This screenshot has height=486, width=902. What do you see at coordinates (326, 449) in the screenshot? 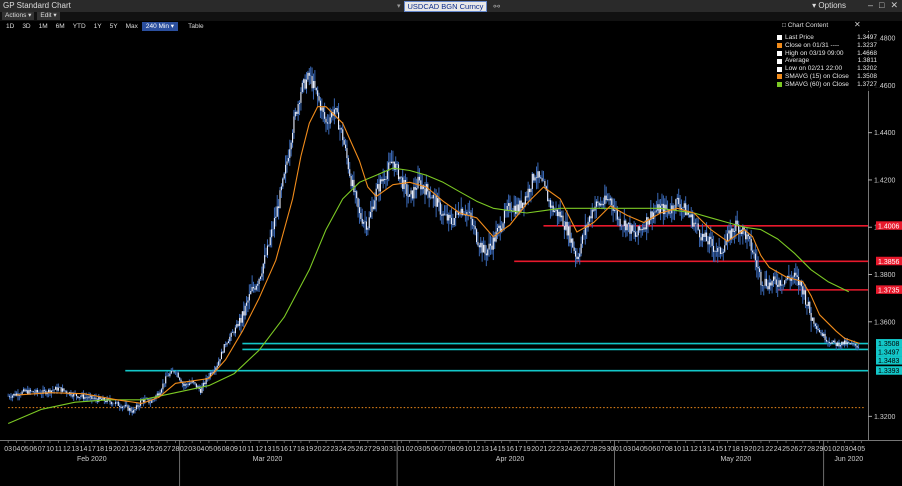
I see `x-tick-label: 22` at bounding box center [326, 449].